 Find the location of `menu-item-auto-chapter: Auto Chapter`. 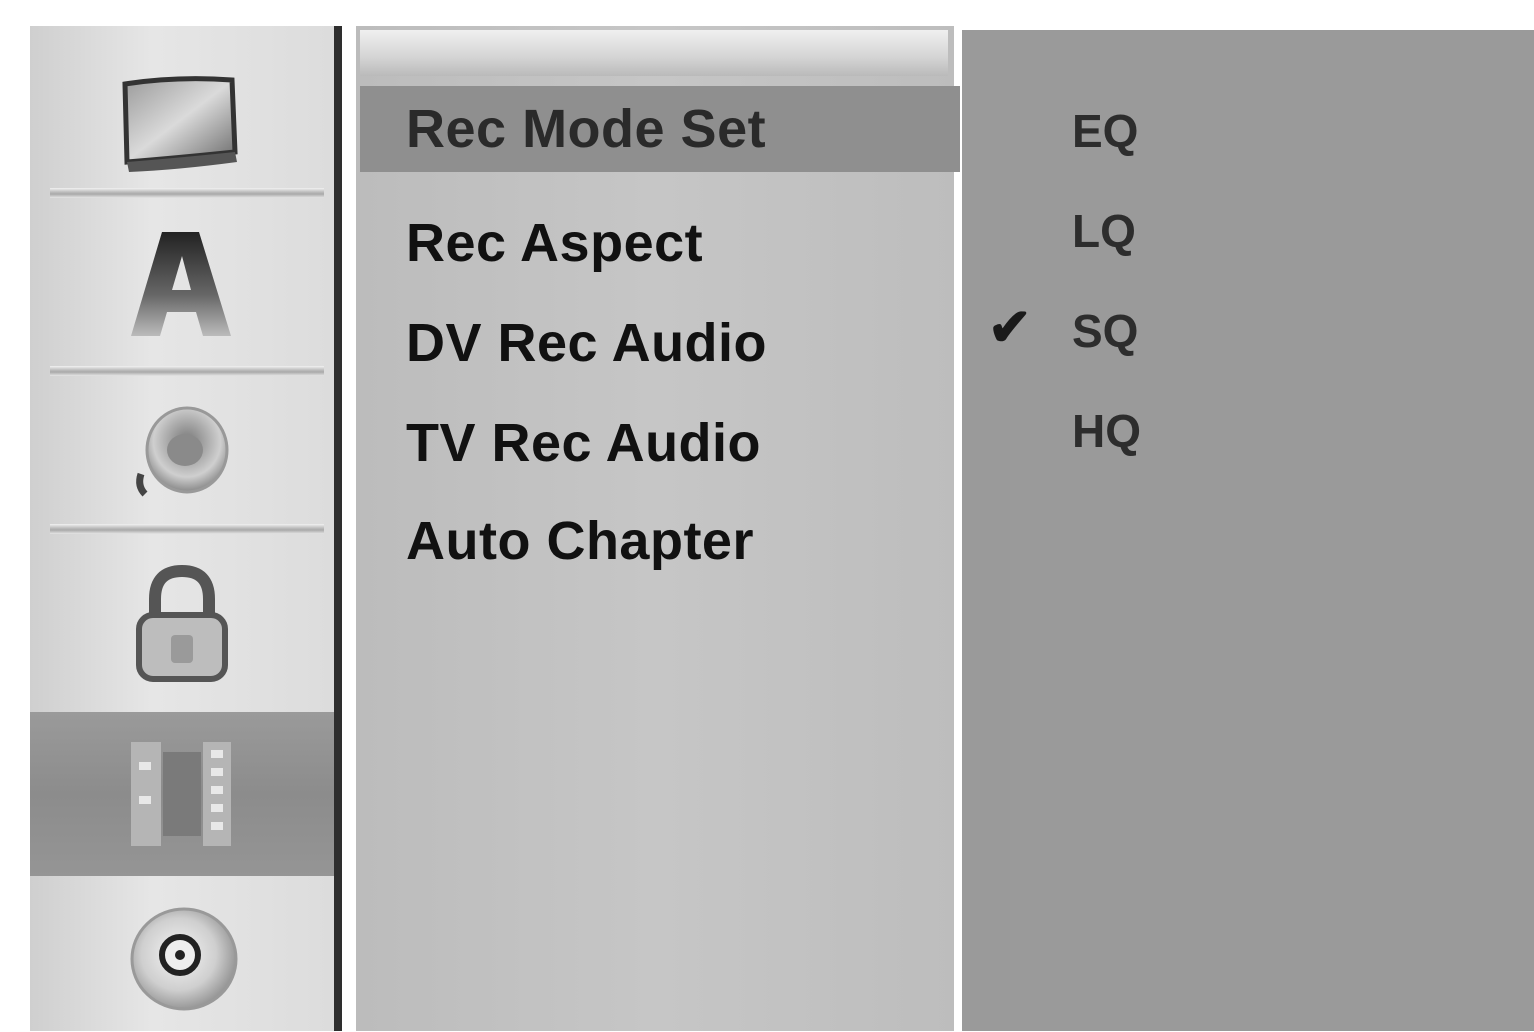

menu-item-auto-chapter: Auto Chapter is located at coordinates (580, 541).